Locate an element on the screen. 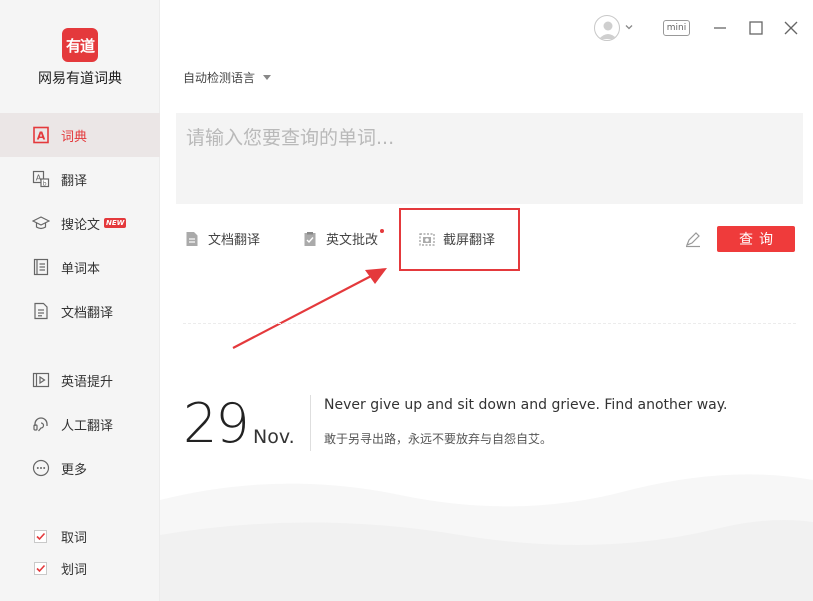 This screenshot has height=601, width=813. user-icon is located at coordinates (608, 30).